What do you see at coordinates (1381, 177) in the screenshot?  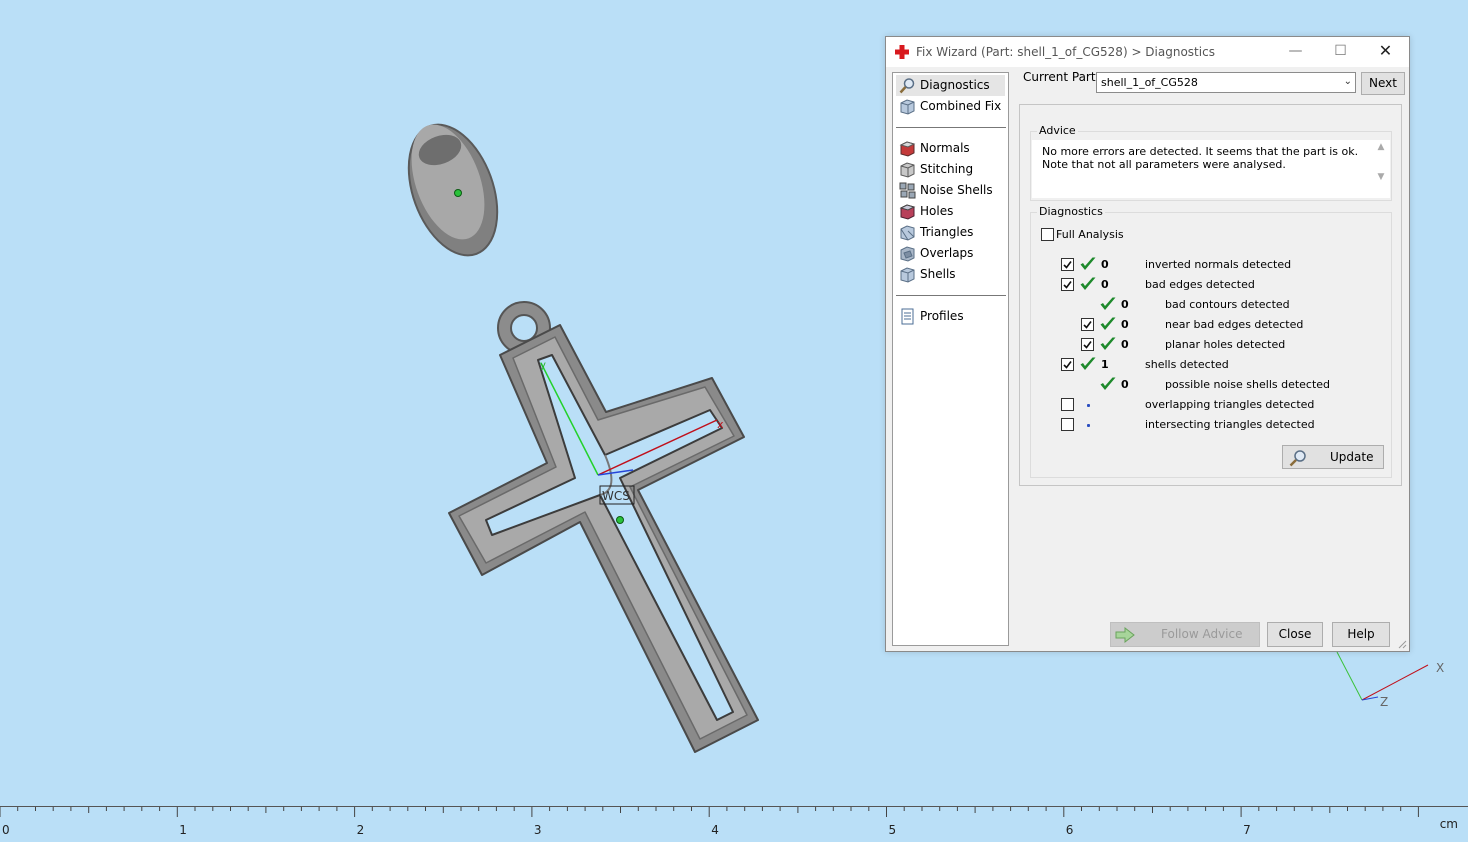 I see `scroll-down-icon: ▼` at bounding box center [1381, 177].